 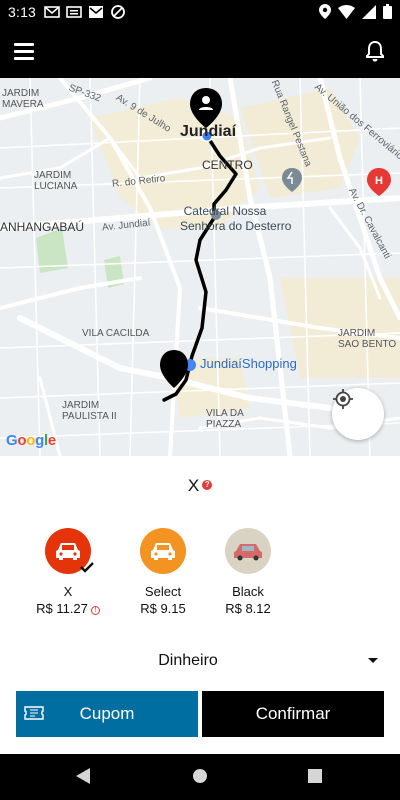 What do you see at coordinates (325, 11) in the screenshot?
I see `location-icon` at bounding box center [325, 11].